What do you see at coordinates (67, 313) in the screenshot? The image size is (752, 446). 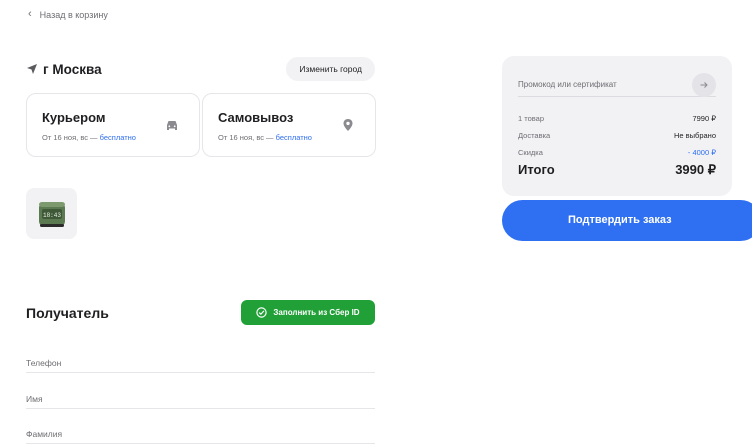 I see `recipient-heading: Получатель` at bounding box center [67, 313].